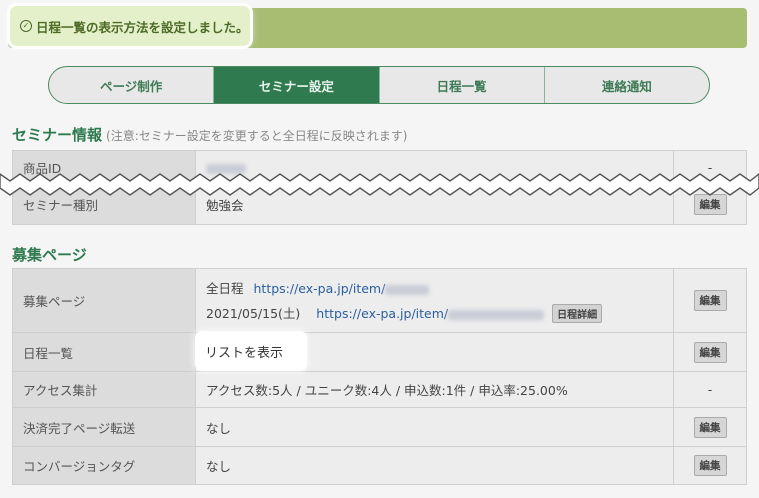 This screenshot has height=498, width=759. I want to click on torn-edge-divider, so click(379, 184).